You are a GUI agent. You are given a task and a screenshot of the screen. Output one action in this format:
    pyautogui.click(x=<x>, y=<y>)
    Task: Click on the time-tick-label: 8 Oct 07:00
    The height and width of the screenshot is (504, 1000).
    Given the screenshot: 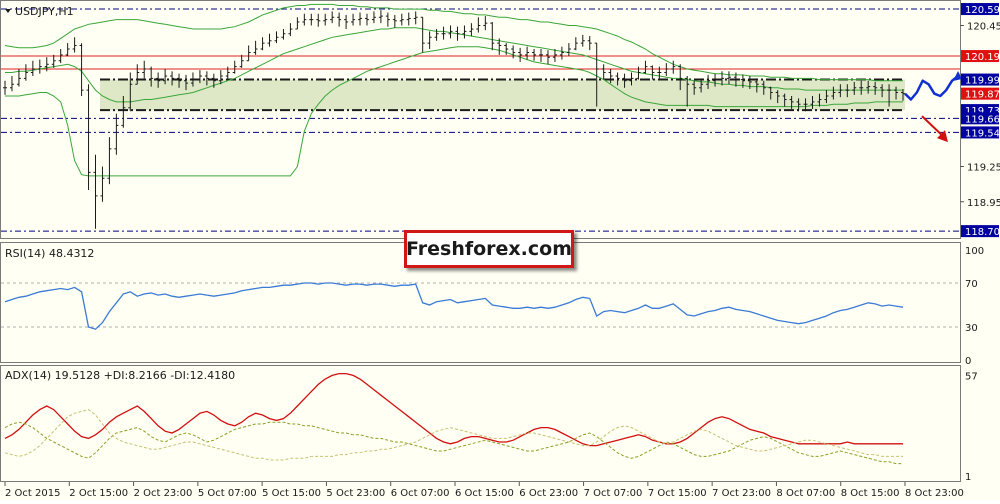 What is the action you would take?
    pyautogui.click(x=805, y=493)
    